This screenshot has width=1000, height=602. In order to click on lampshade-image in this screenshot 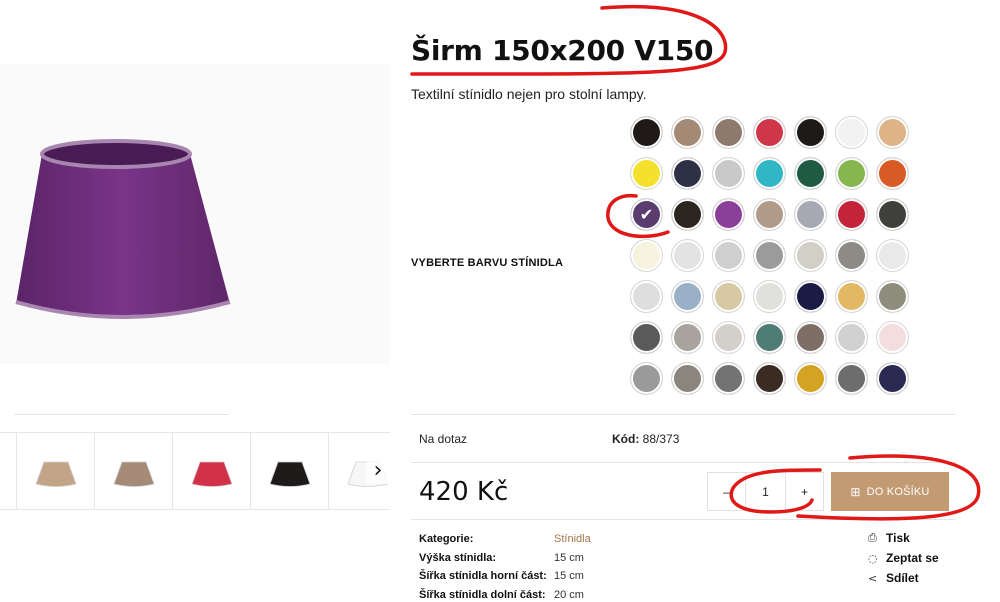, I will do `click(123, 229)`.